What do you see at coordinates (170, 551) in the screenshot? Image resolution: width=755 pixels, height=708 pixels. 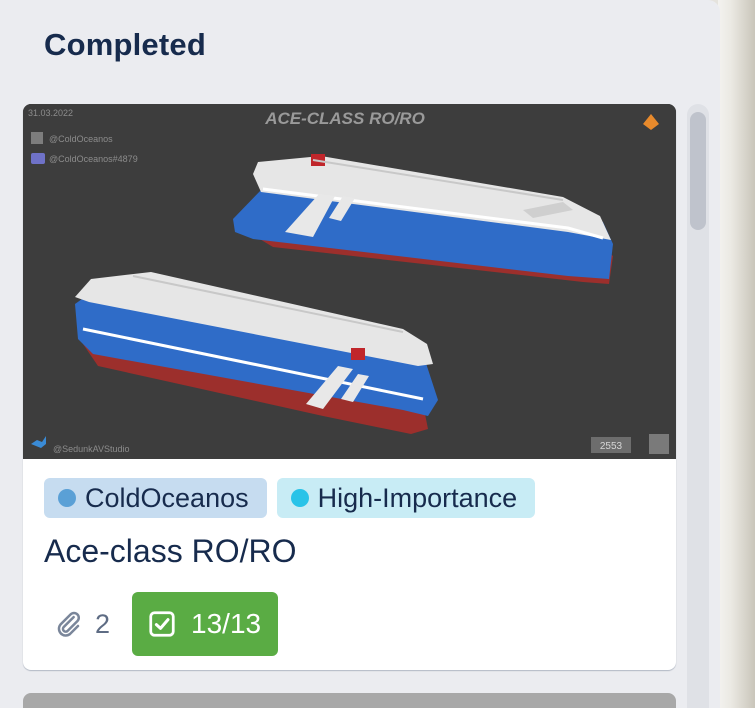 I see `card-title: Ace-class RO/RO` at bounding box center [170, 551].